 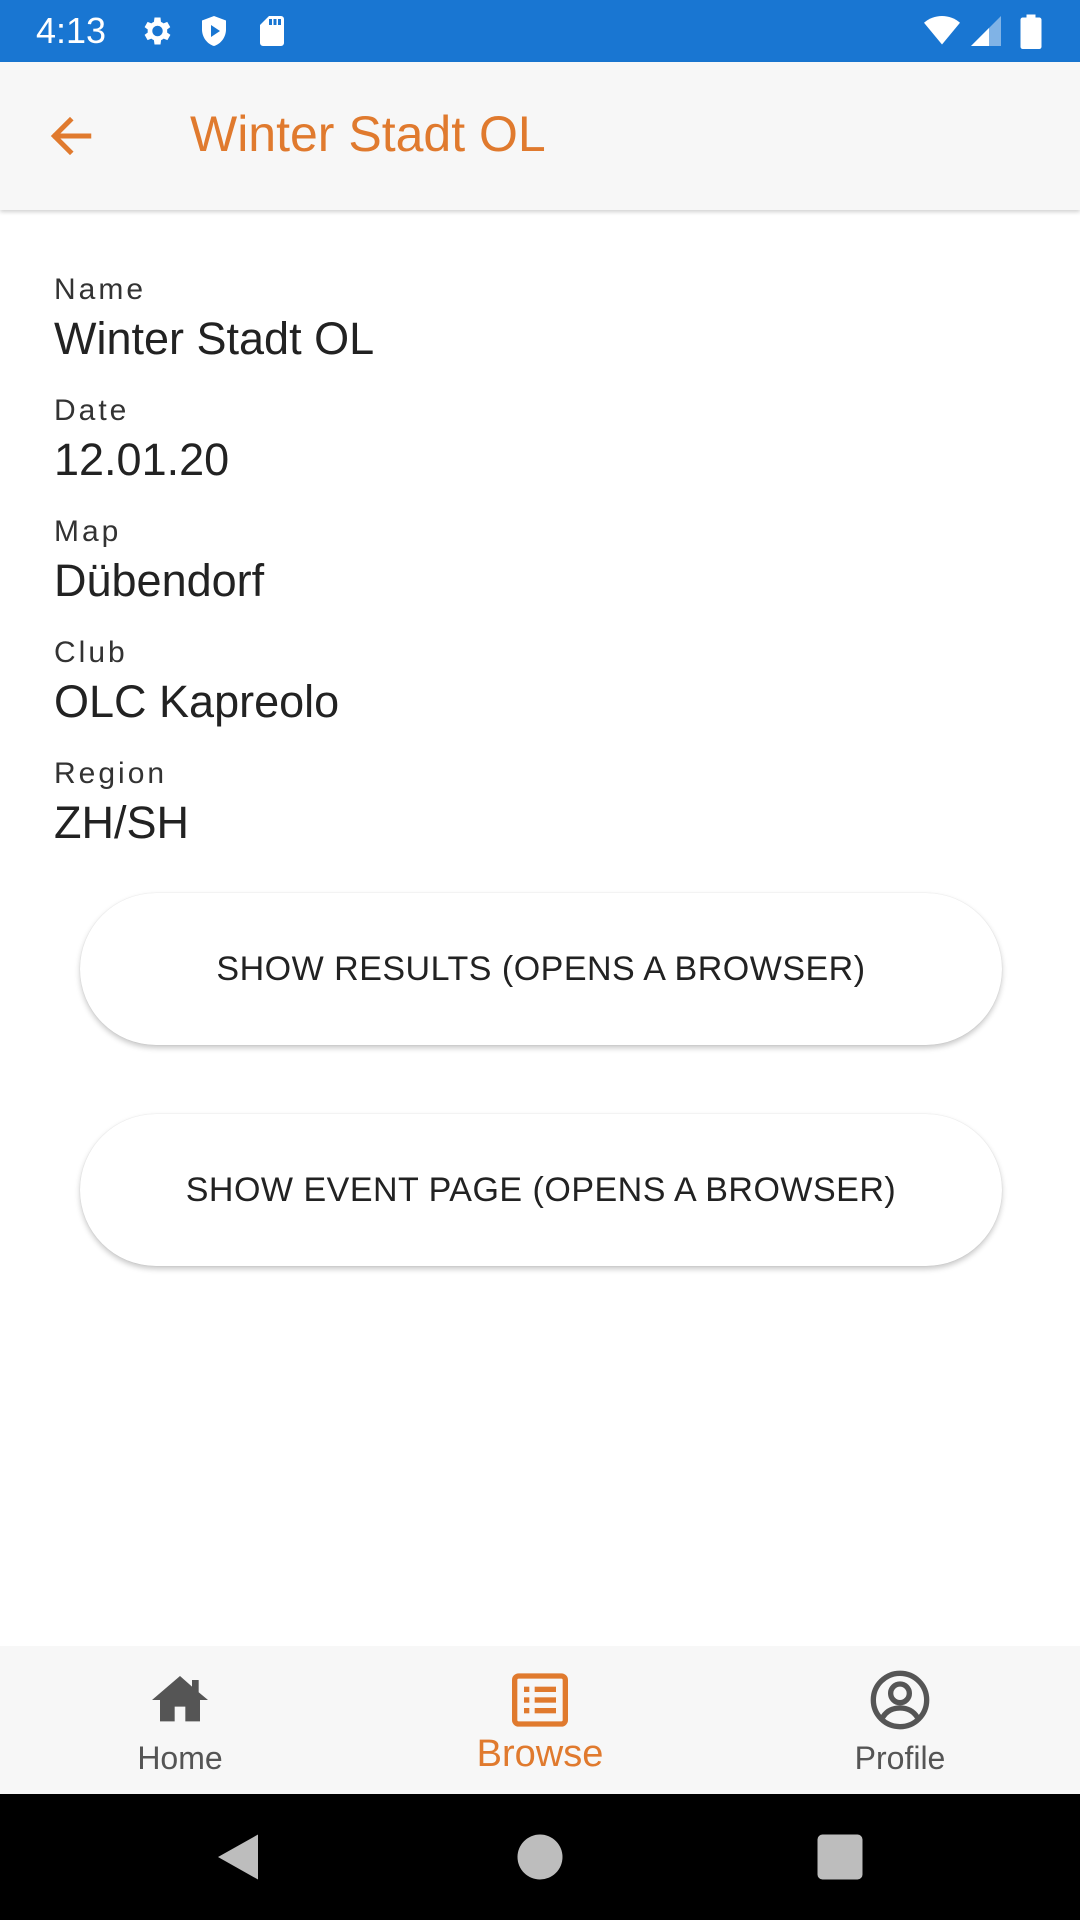 I want to click on home-circle-icon, so click(x=540, y=1857).